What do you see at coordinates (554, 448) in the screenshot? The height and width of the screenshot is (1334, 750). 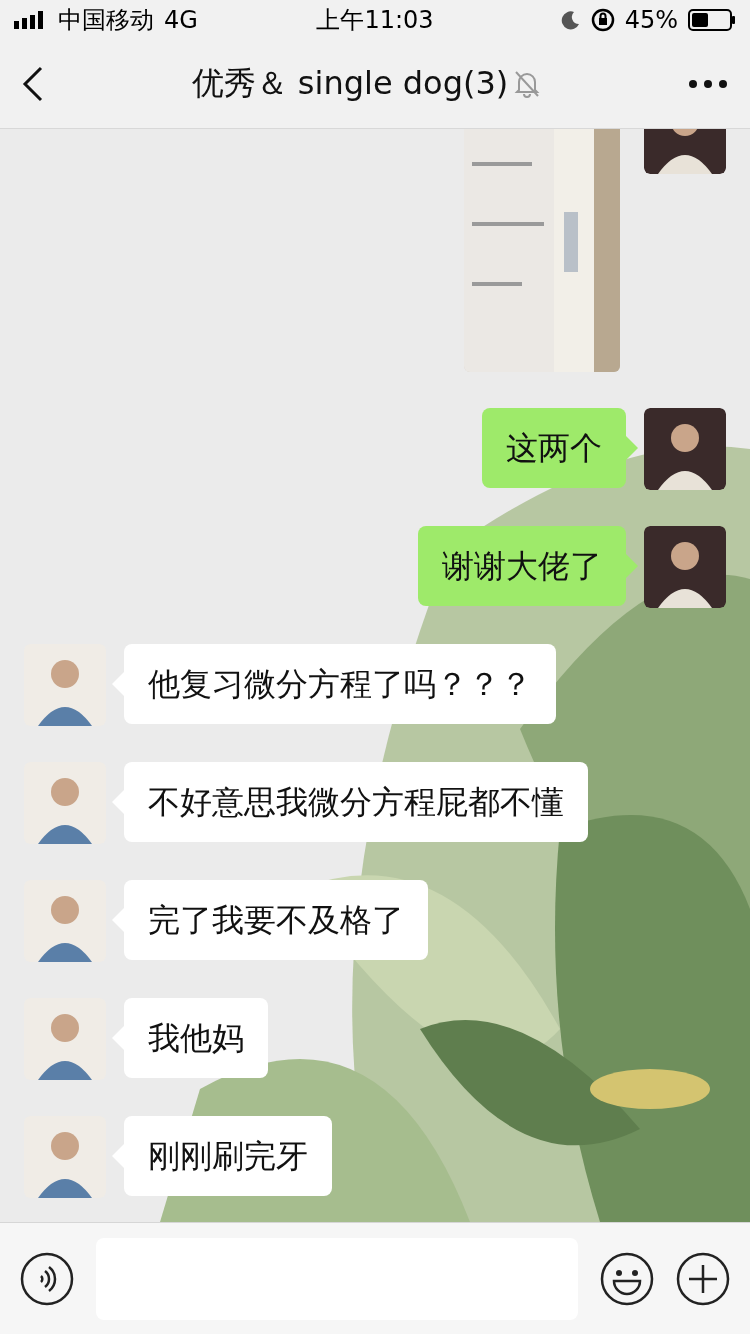 I see `message-bubble: 这两个` at bounding box center [554, 448].